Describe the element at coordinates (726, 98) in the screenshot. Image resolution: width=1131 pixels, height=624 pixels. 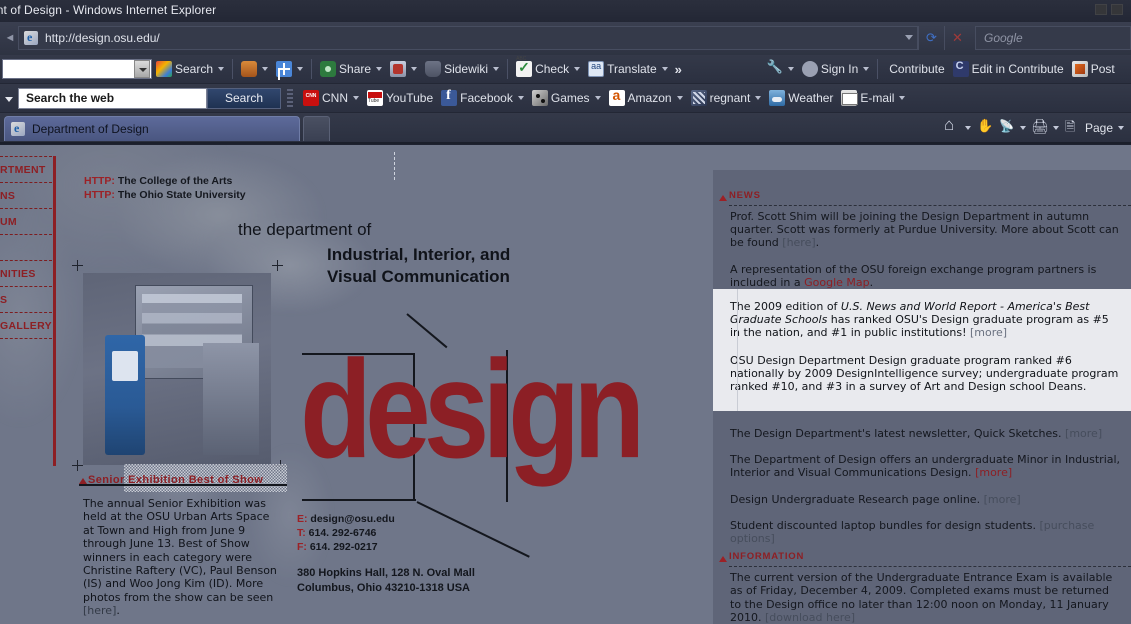
I see `link-regnant: regnant` at that location.